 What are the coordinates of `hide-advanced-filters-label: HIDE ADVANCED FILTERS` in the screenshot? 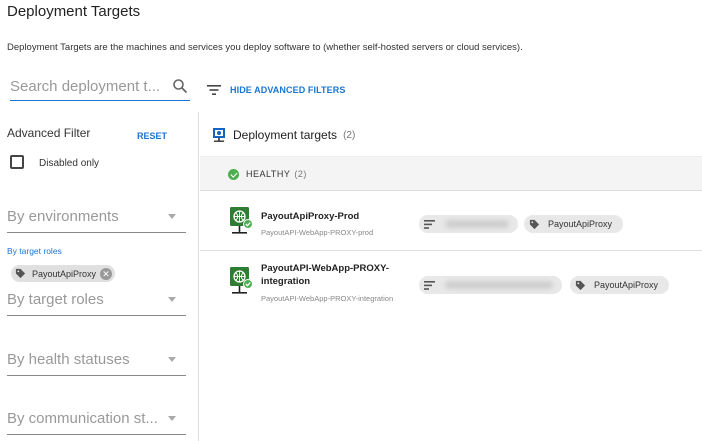 It's located at (288, 90).